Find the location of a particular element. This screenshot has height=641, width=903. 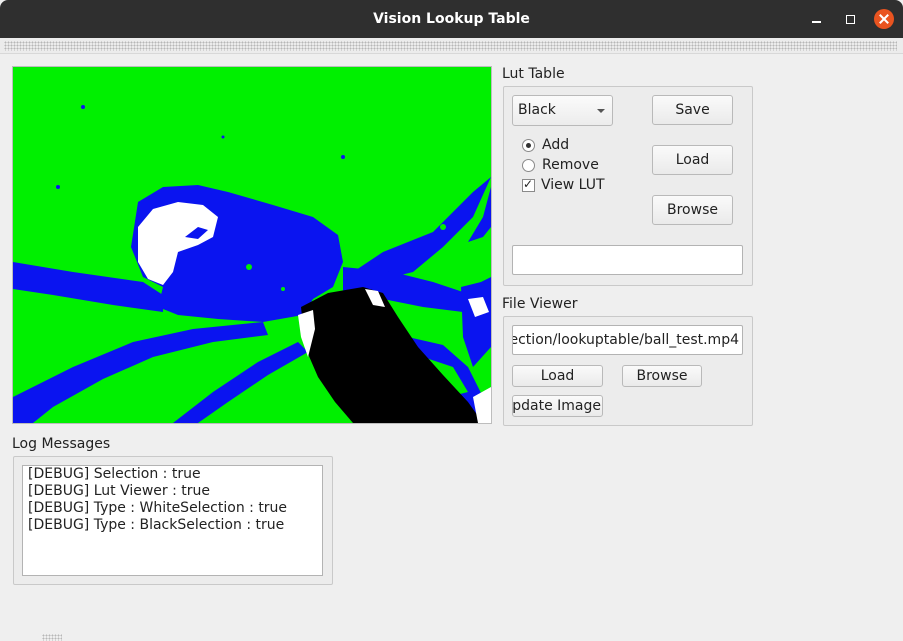

log-line: [DEBUG] Type : WhiteSelection : true is located at coordinates (158, 508).